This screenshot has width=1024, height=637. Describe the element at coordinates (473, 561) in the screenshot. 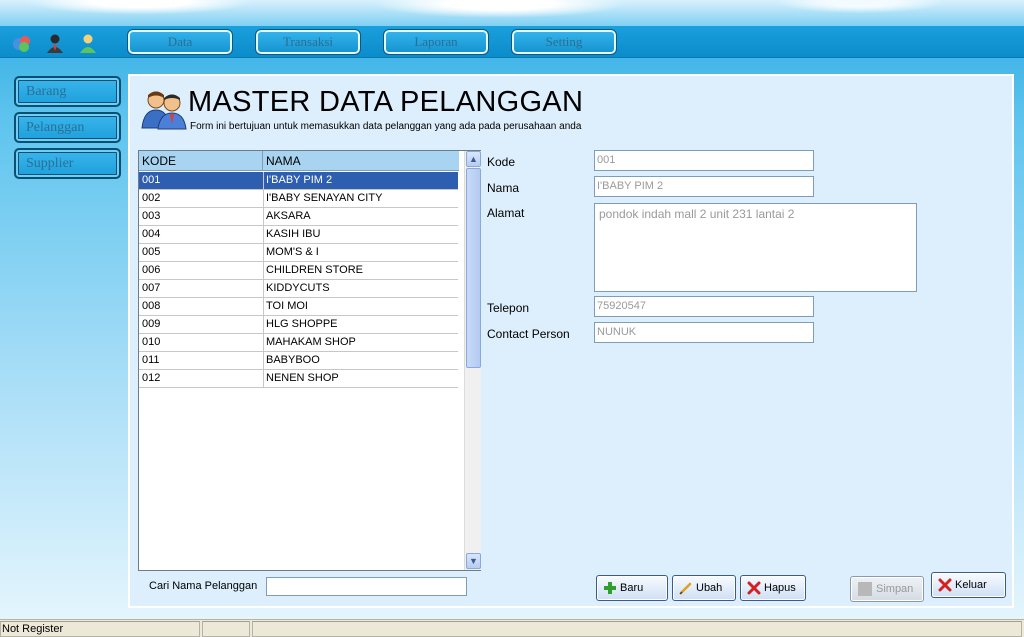

I see `scroll-down-icon: ▼` at that location.